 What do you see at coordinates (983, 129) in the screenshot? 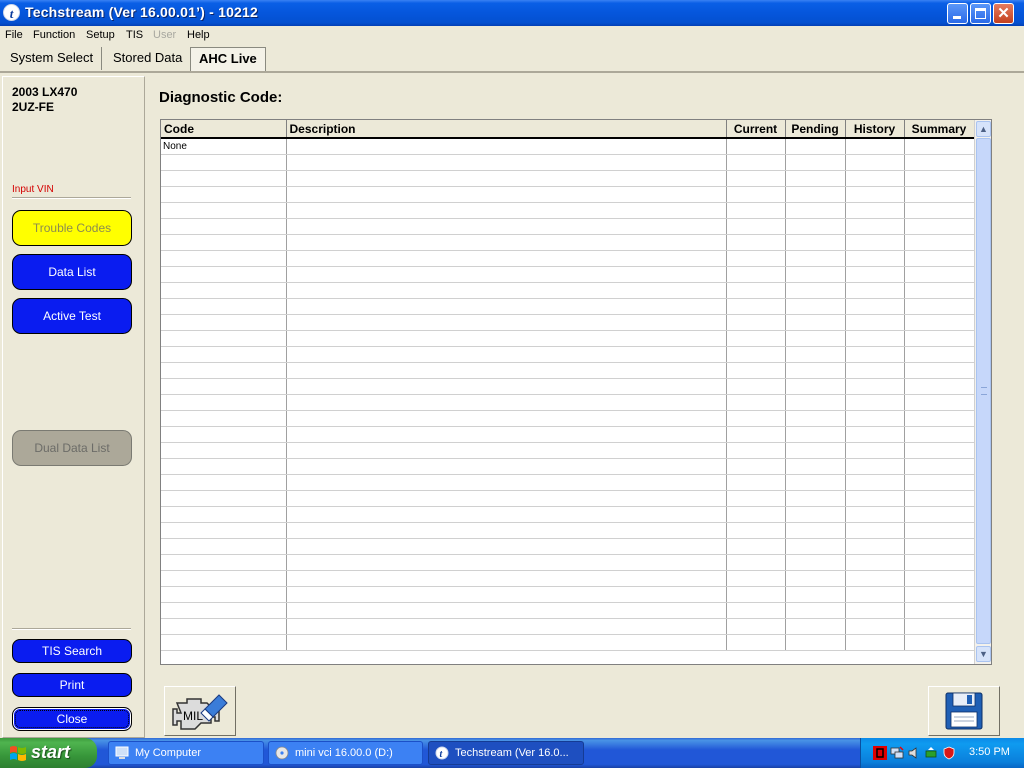
I see `scroll-up-button: ▲` at bounding box center [983, 129].